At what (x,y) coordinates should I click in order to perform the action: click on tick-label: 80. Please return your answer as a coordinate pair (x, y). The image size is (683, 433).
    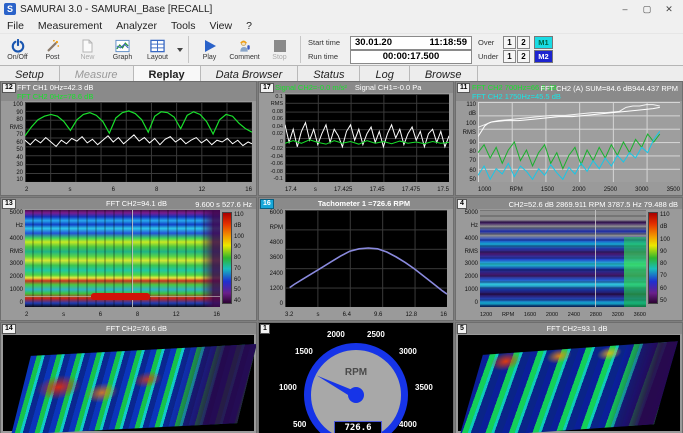
    Looking at the image, I should click on (472, 151).